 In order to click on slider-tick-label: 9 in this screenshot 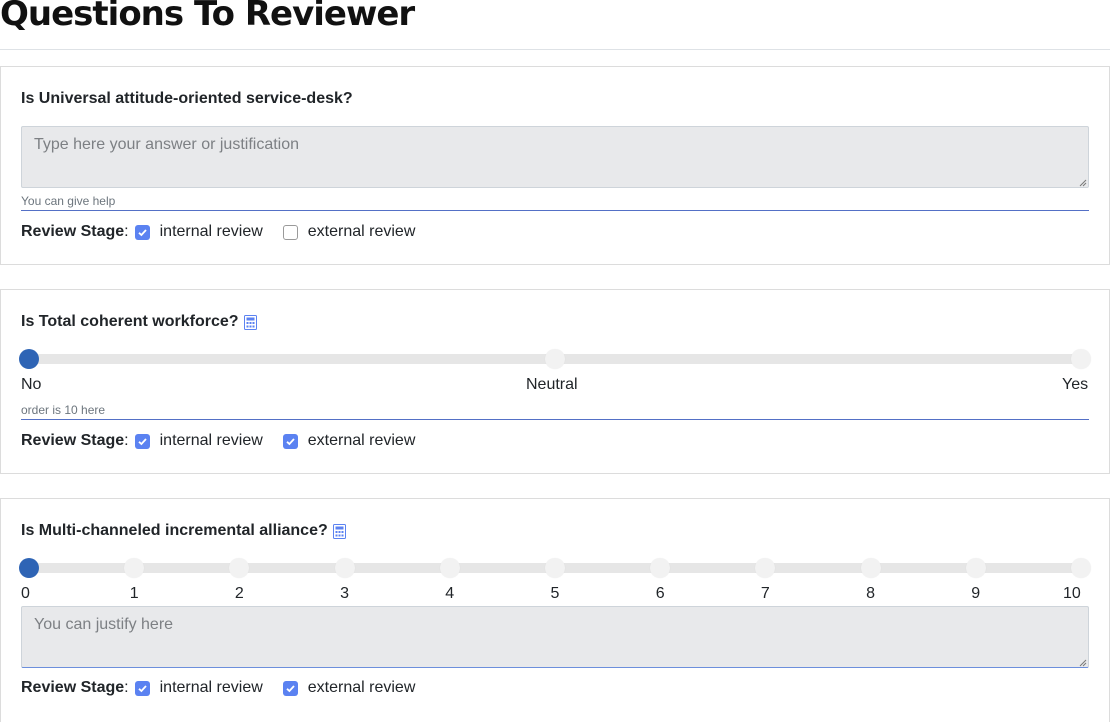, I will do `click(976, 593)`.